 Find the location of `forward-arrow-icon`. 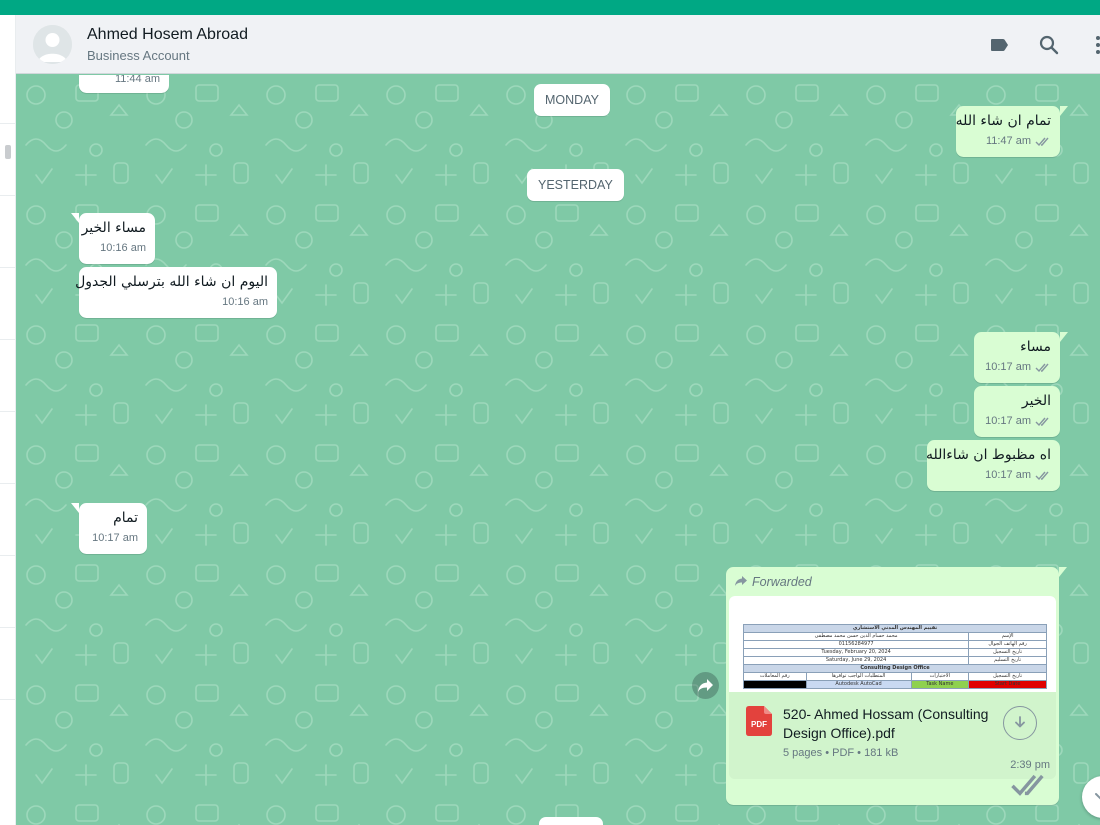

forward-arrow-icon is located at coordinates (705, 685).